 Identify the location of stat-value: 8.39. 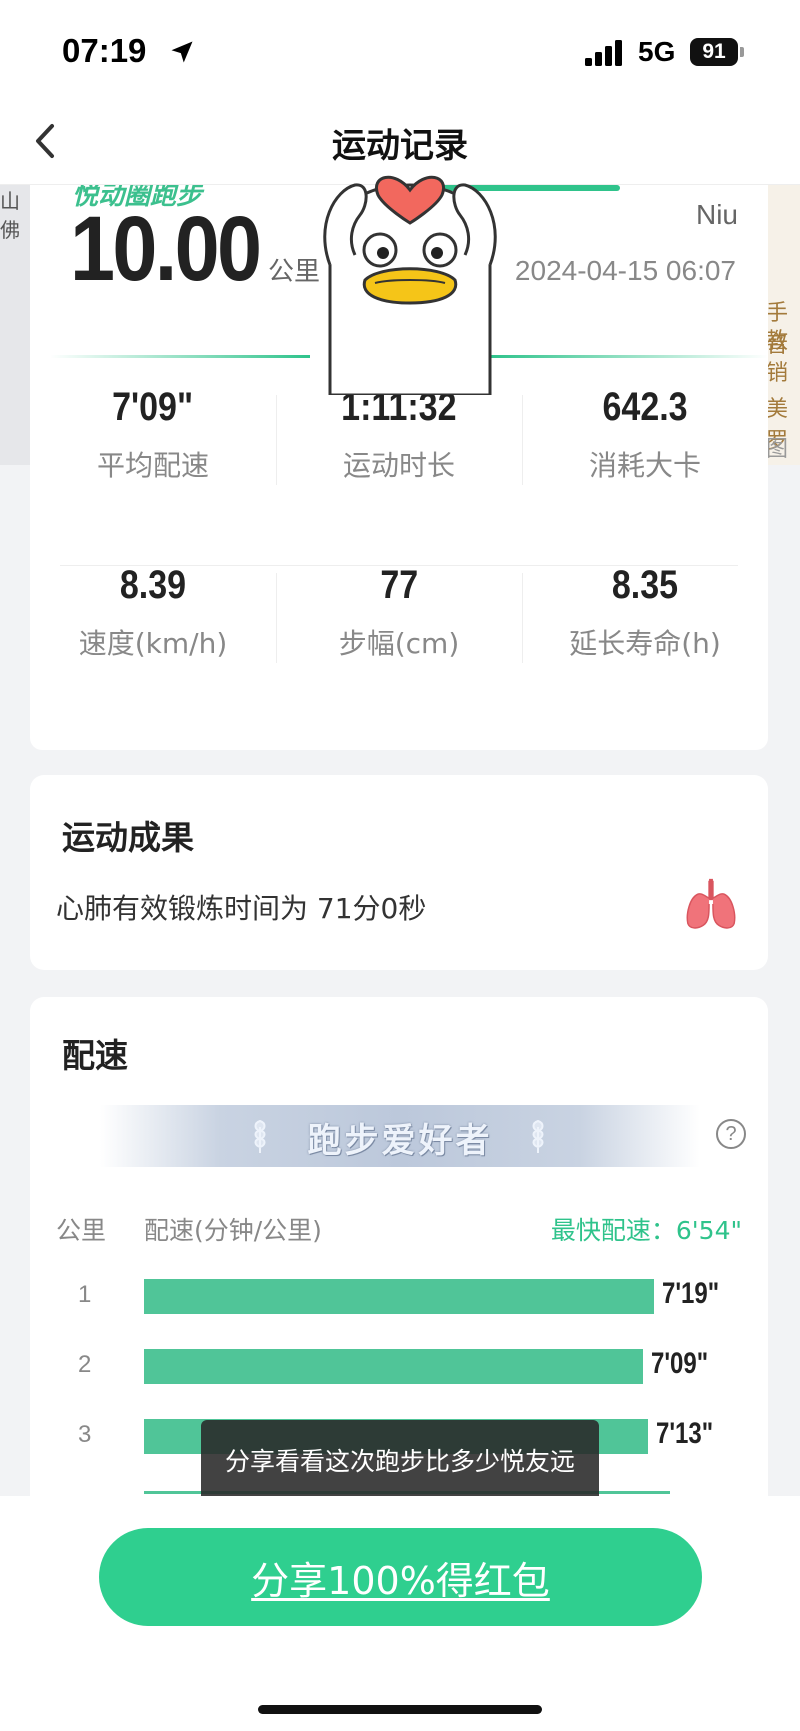
(153, 585).